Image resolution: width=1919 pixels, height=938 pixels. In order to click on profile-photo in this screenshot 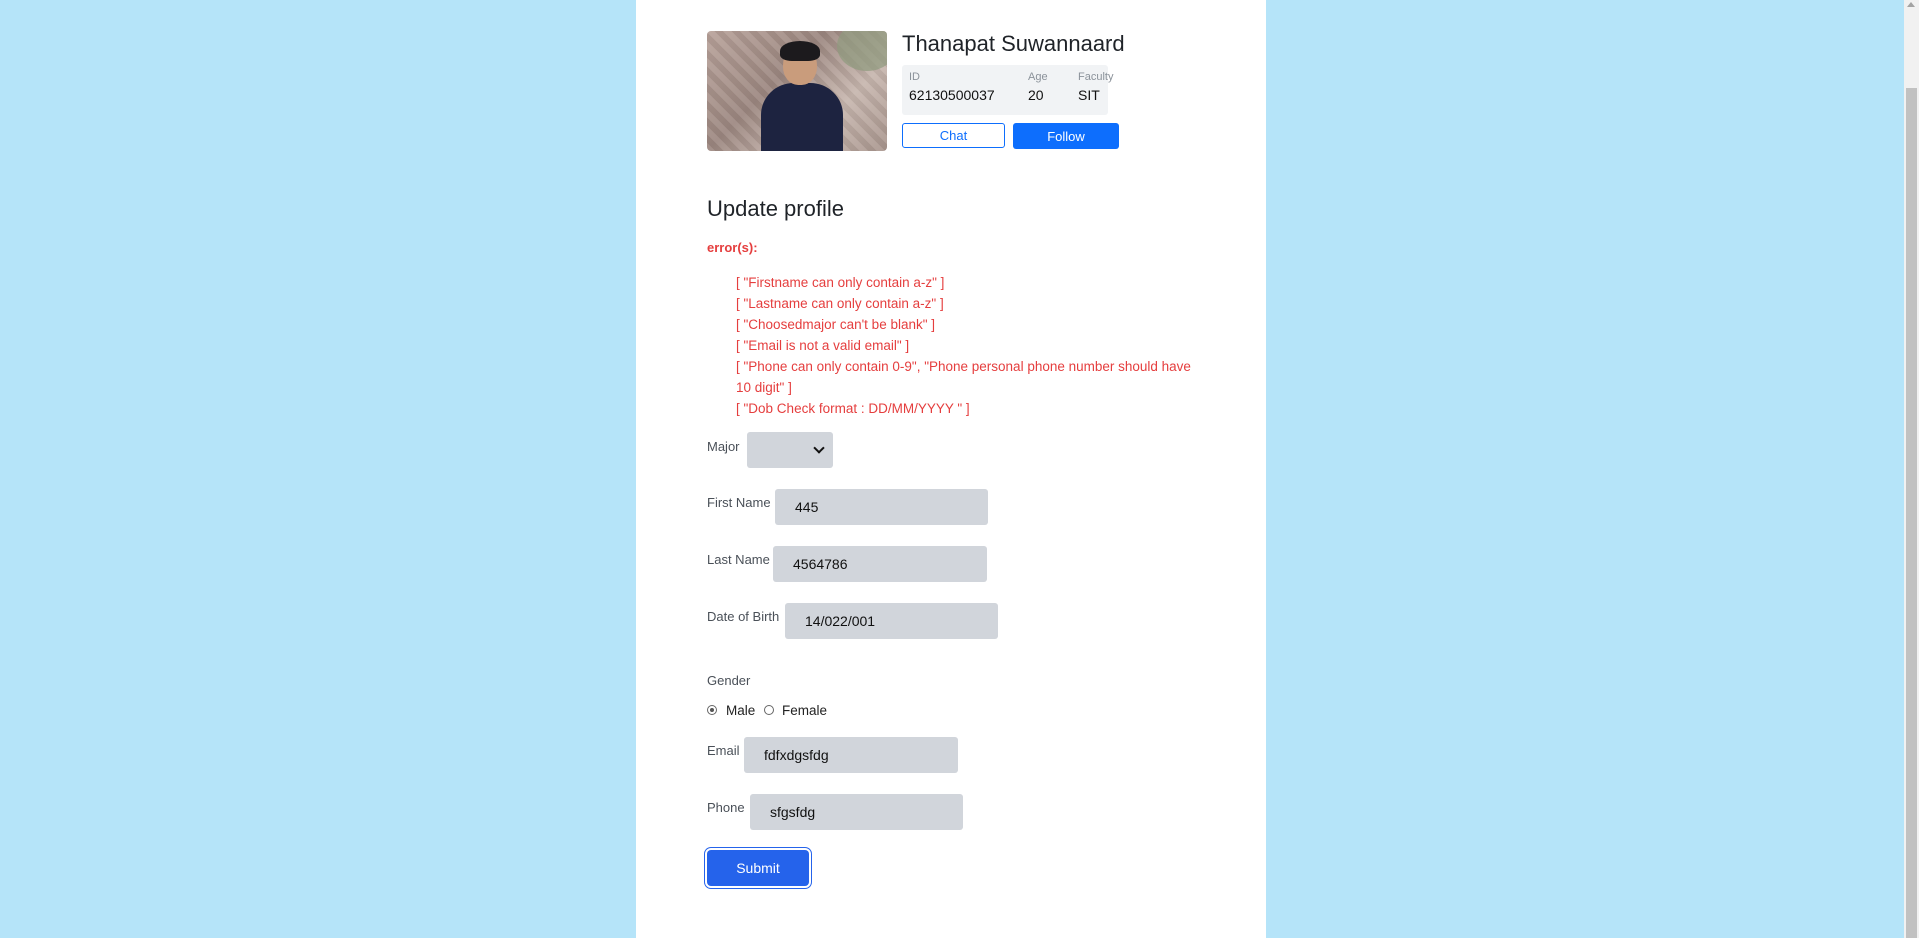, I will do `click(797, 91)`.